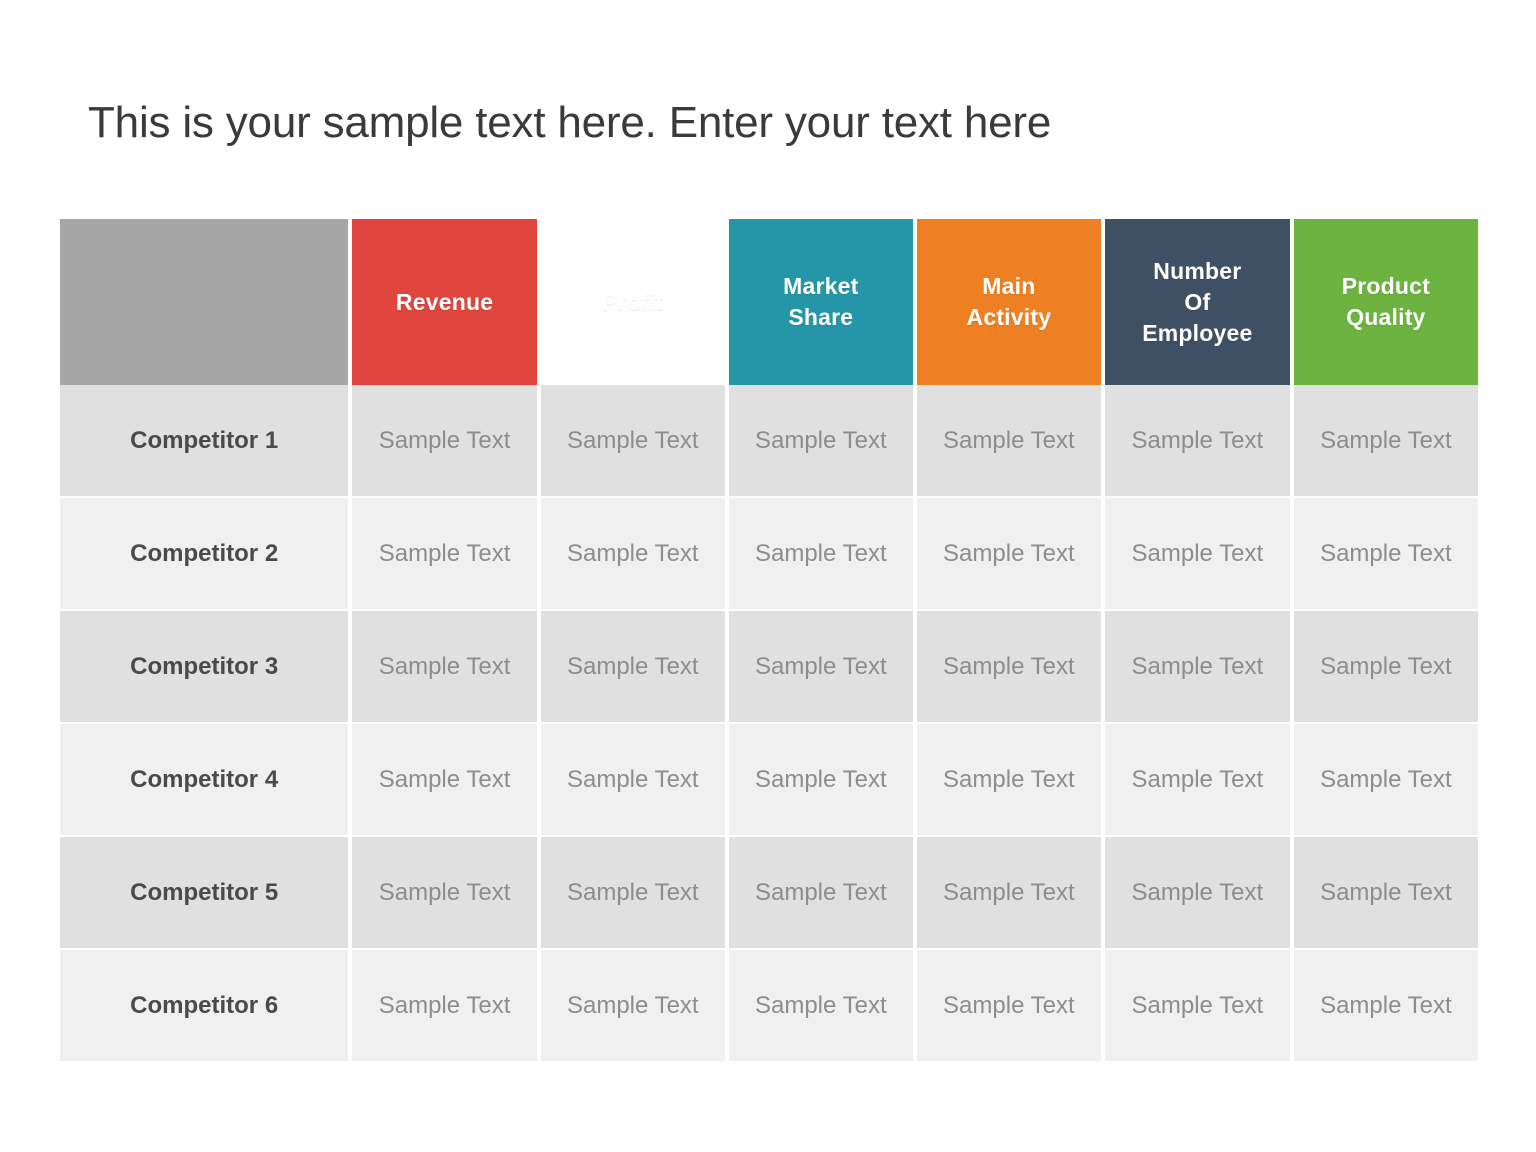 The height and width of the screenshot is (1152, 1536). Describe the element at coordinates (206, 780) in the screenshot. I see `row-label-competitor-4: Competitor 4` at that location.